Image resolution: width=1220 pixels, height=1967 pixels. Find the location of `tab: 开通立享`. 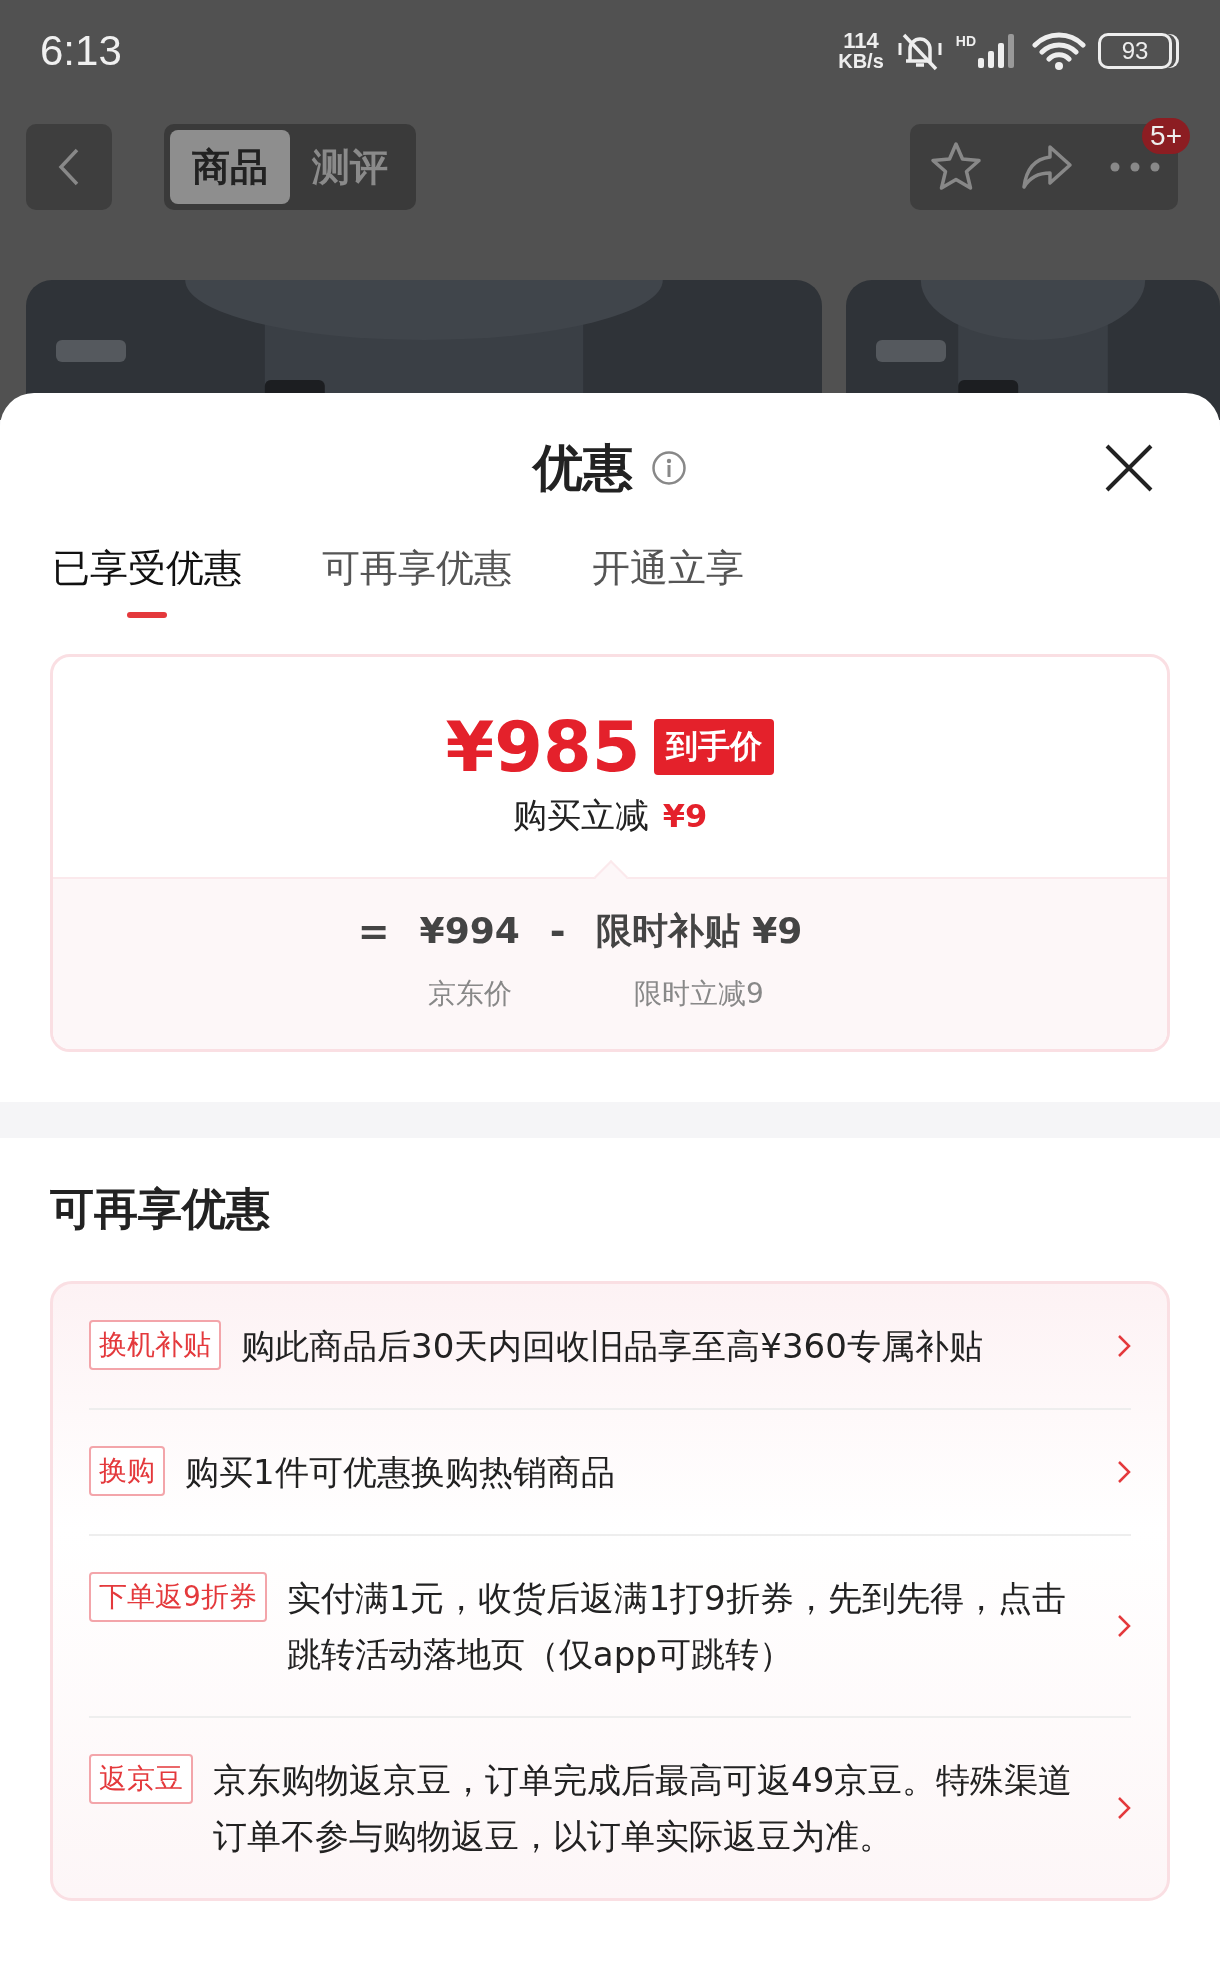

tab: 开通立享 is located at coordinates (668, 583).